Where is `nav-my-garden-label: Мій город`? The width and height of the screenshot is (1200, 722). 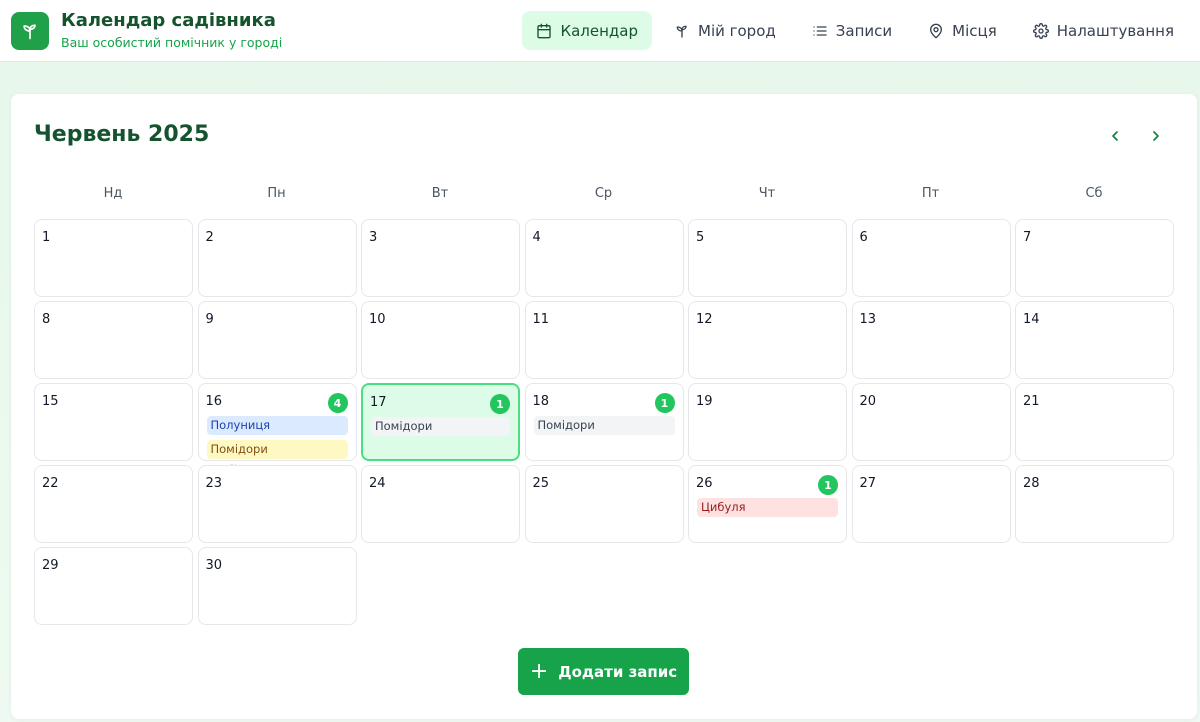 nav-my-garden-label: Мій город is located at coordinates (737, 30).